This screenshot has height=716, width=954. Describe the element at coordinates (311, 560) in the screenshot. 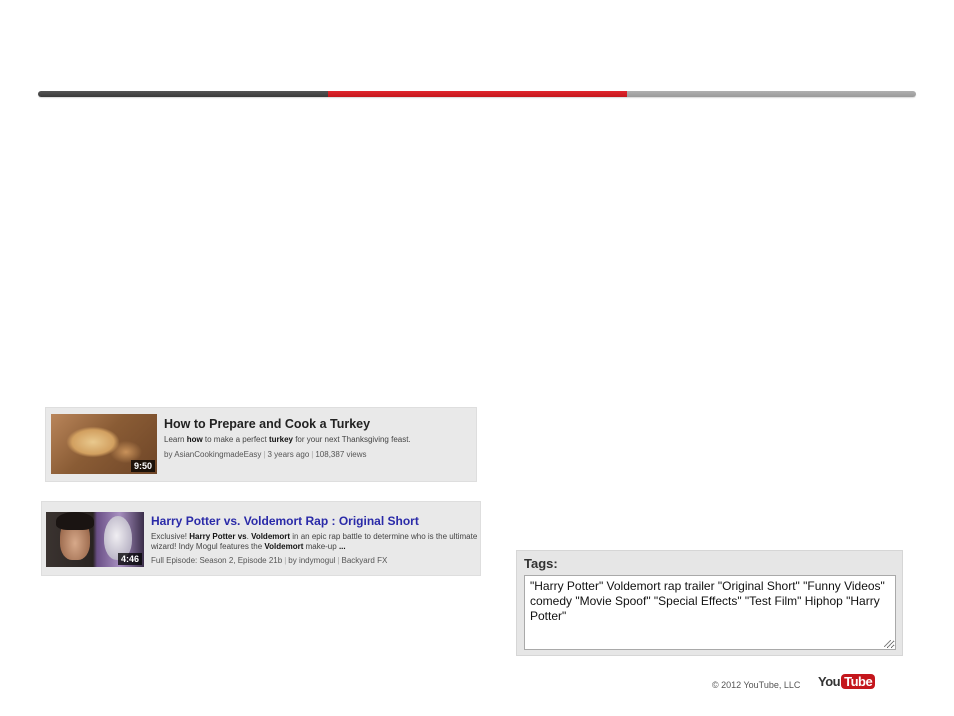

I see `video-author: by indymogul` at that location.